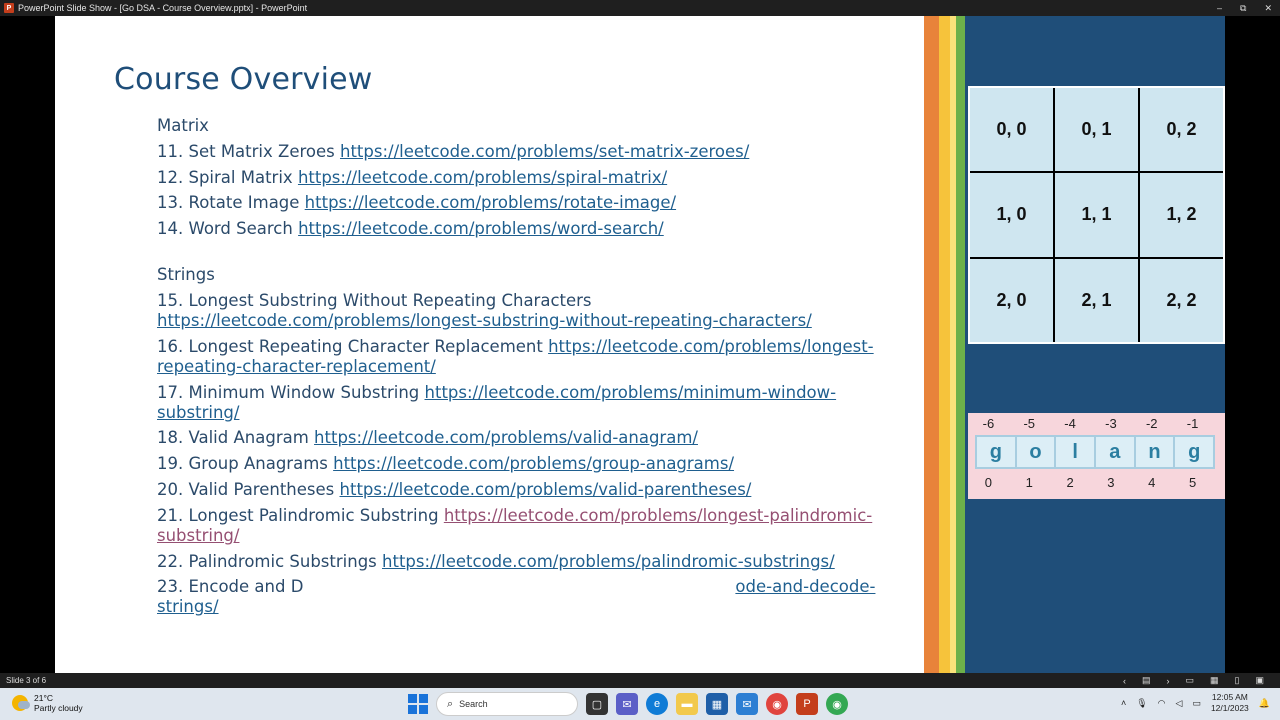 Image resolution: width=1280 pixels, height=720 pixels. I want to click on neg-index: -4, so click(1070, 423).